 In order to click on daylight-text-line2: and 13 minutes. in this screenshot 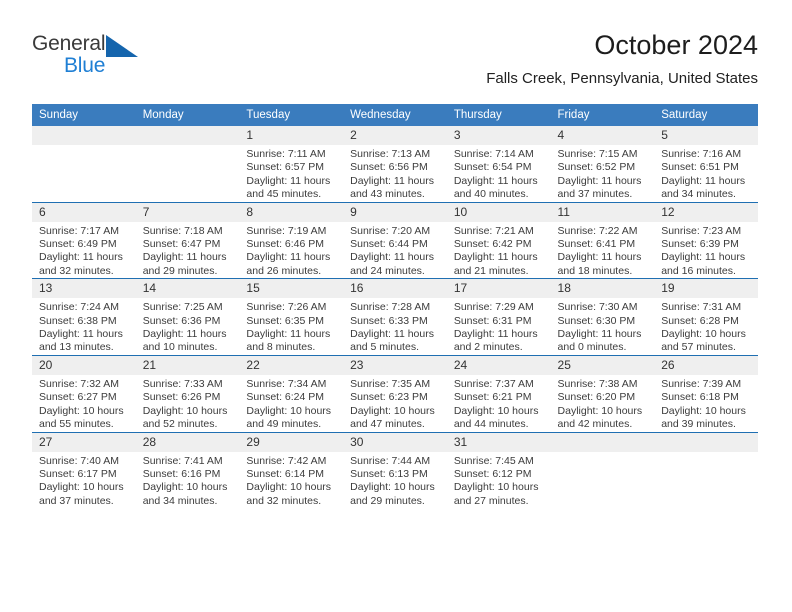, I will do `click(76, 347)`.